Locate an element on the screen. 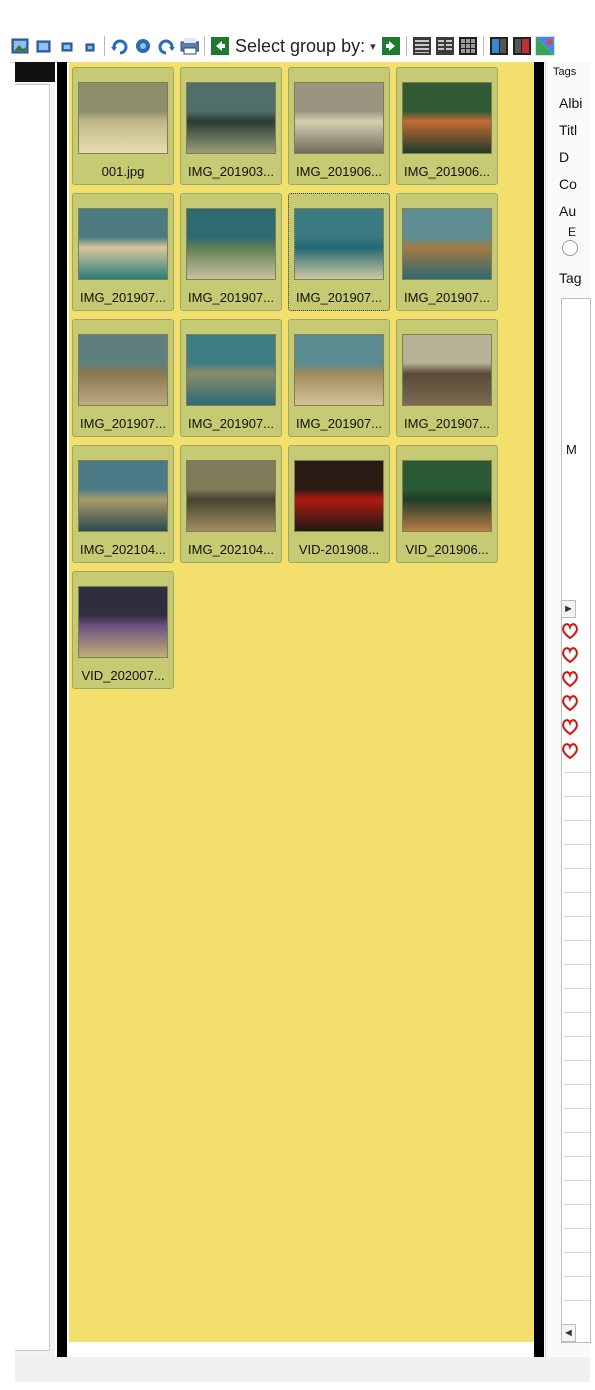 The height and width of the screenshot is (1390, 595). forward-icon is located at coordinates (391, 46).